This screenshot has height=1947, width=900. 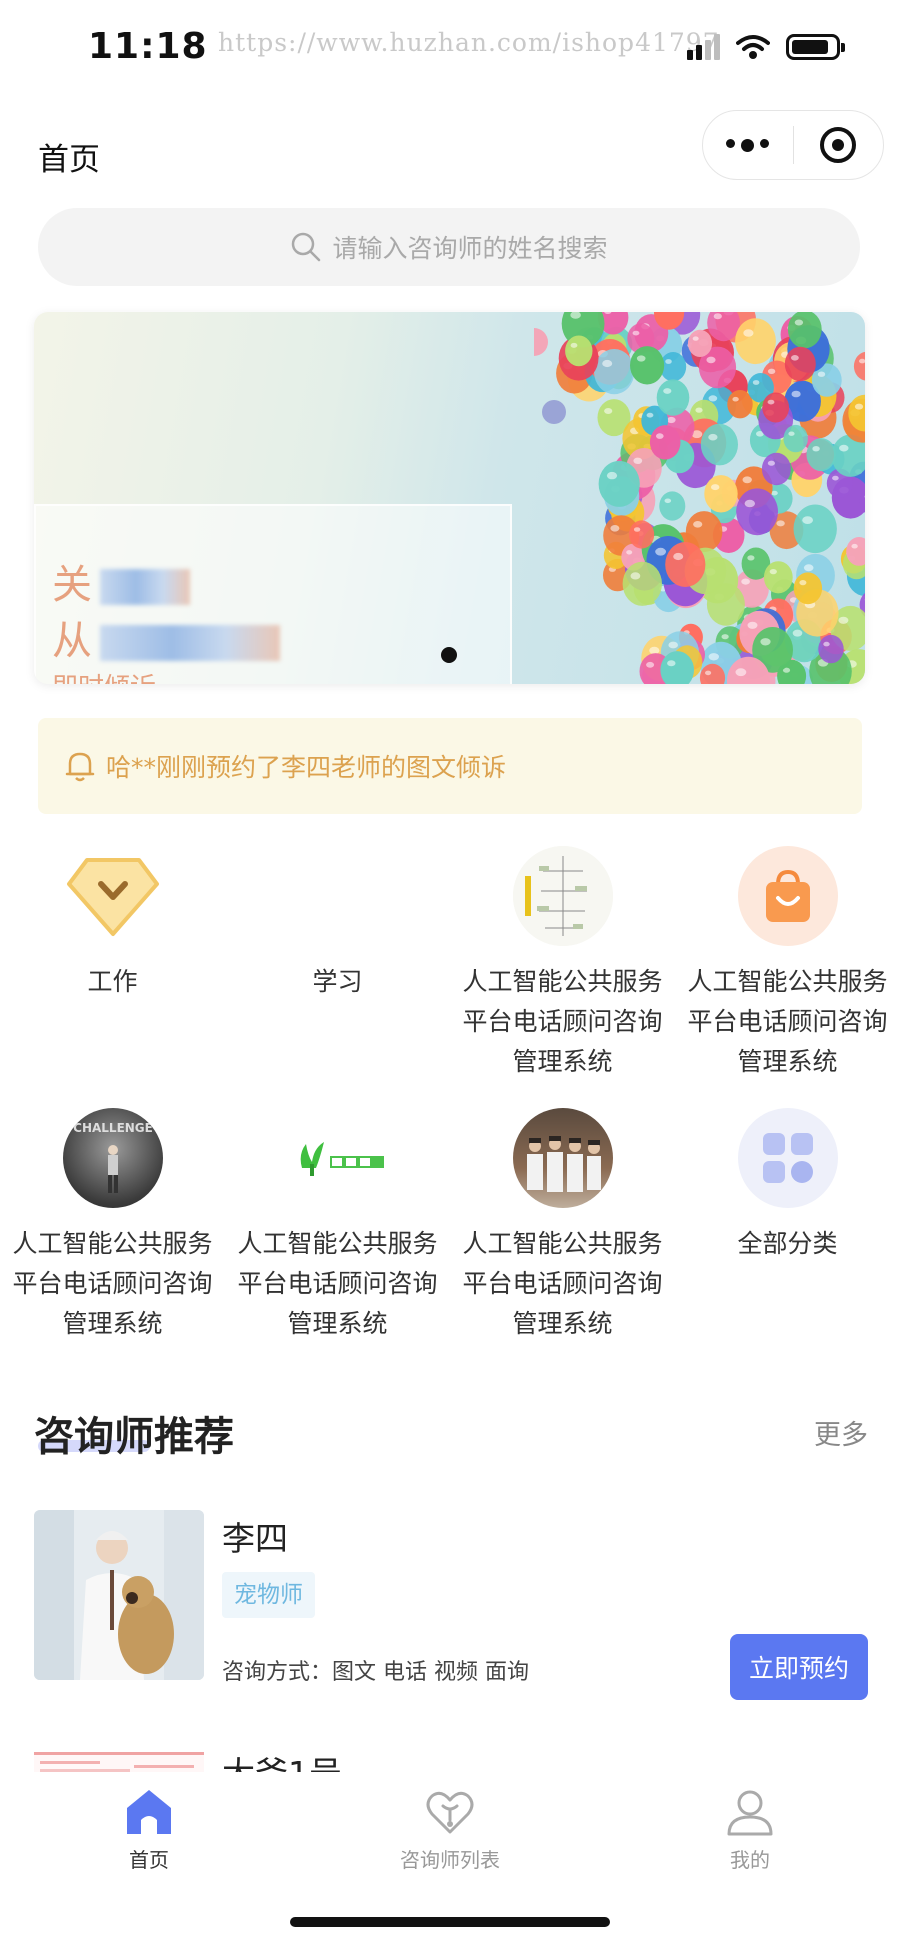 What do you see at coordinates (166, 637) in the screenshot?
I see `banner-subheadline: 从` at bounding box center [166, 637].